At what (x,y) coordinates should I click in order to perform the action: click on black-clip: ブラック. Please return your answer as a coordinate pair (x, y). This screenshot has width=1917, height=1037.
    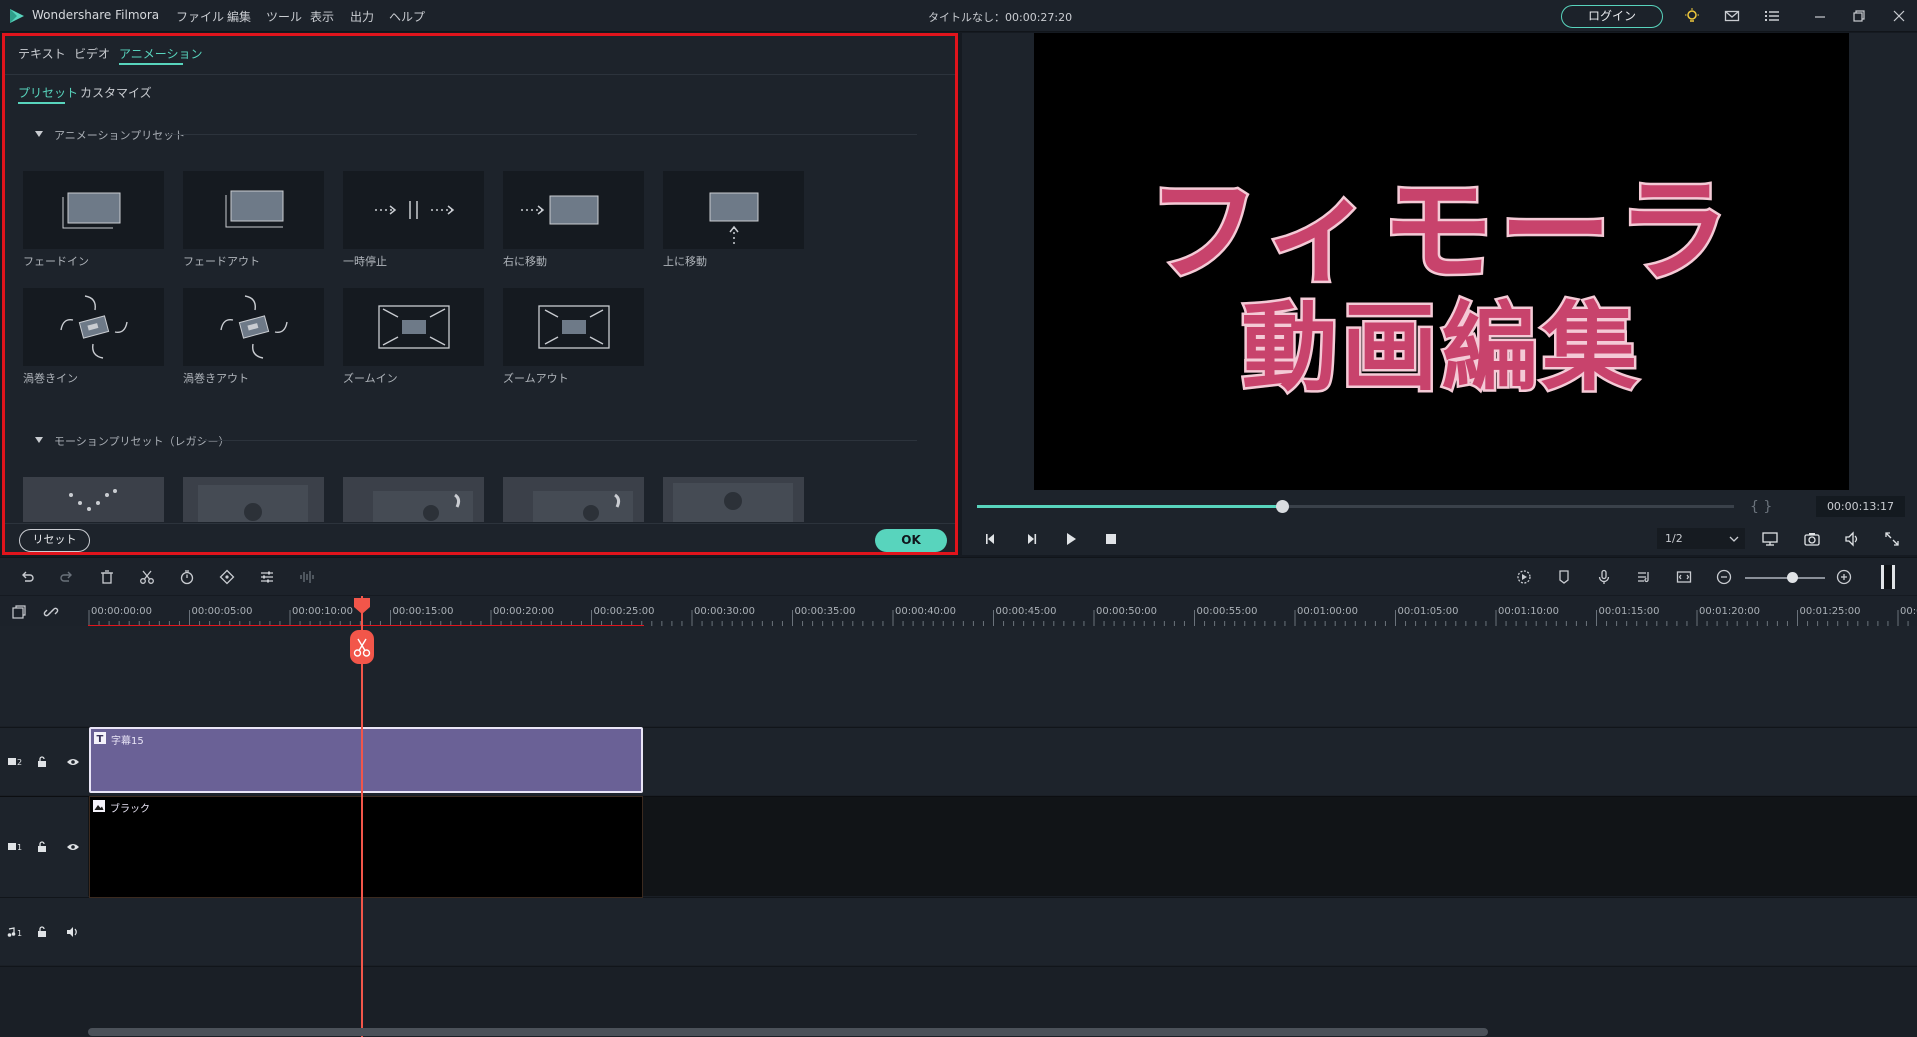
    Looking at the image, I should click on (366, 847).